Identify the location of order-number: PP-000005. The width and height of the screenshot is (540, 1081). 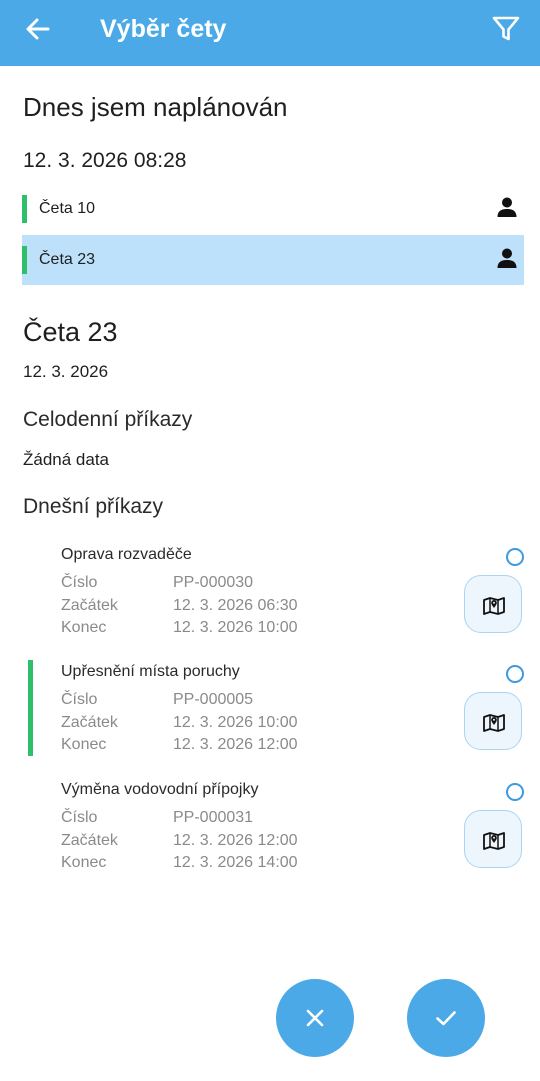
(213, 699).